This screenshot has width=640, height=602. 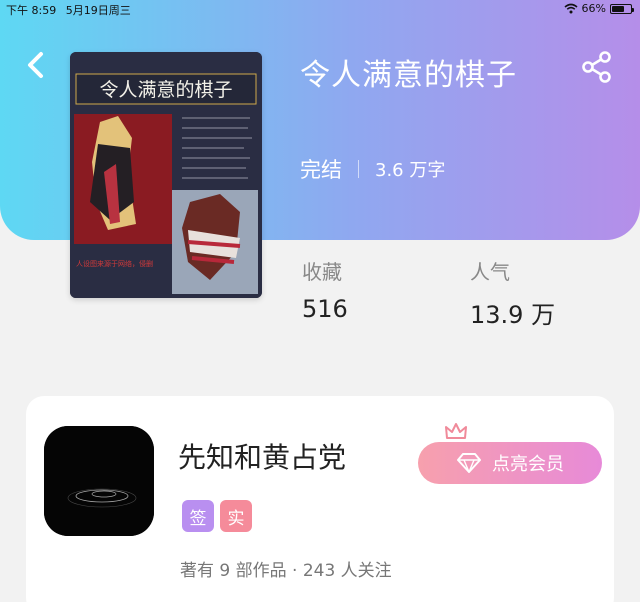 I want to click on status-time: 下午 8:59, so click(x=31, y=10).